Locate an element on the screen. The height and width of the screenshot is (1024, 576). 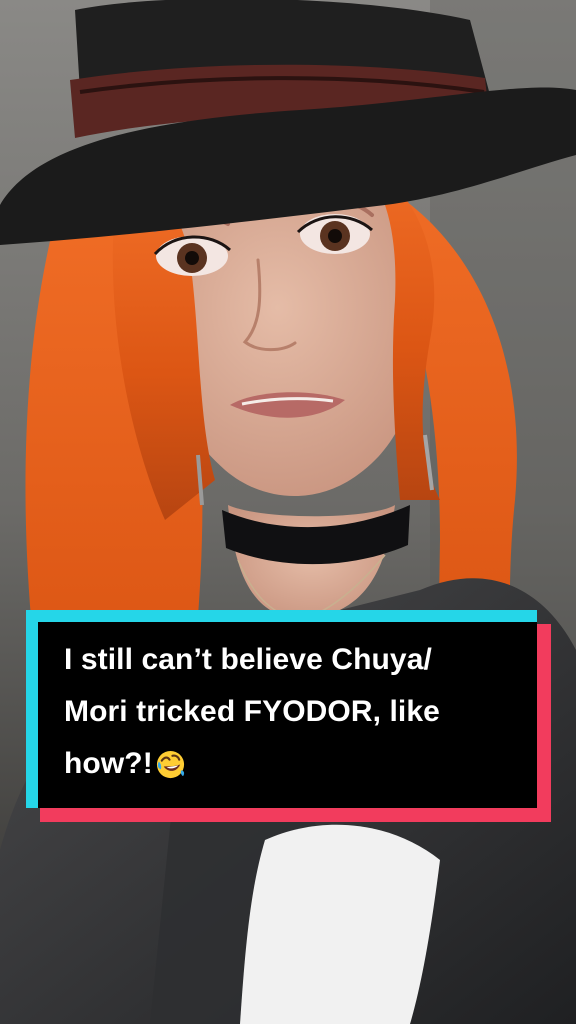
caption-line-3: how?! is located at coordinates (108, 763).